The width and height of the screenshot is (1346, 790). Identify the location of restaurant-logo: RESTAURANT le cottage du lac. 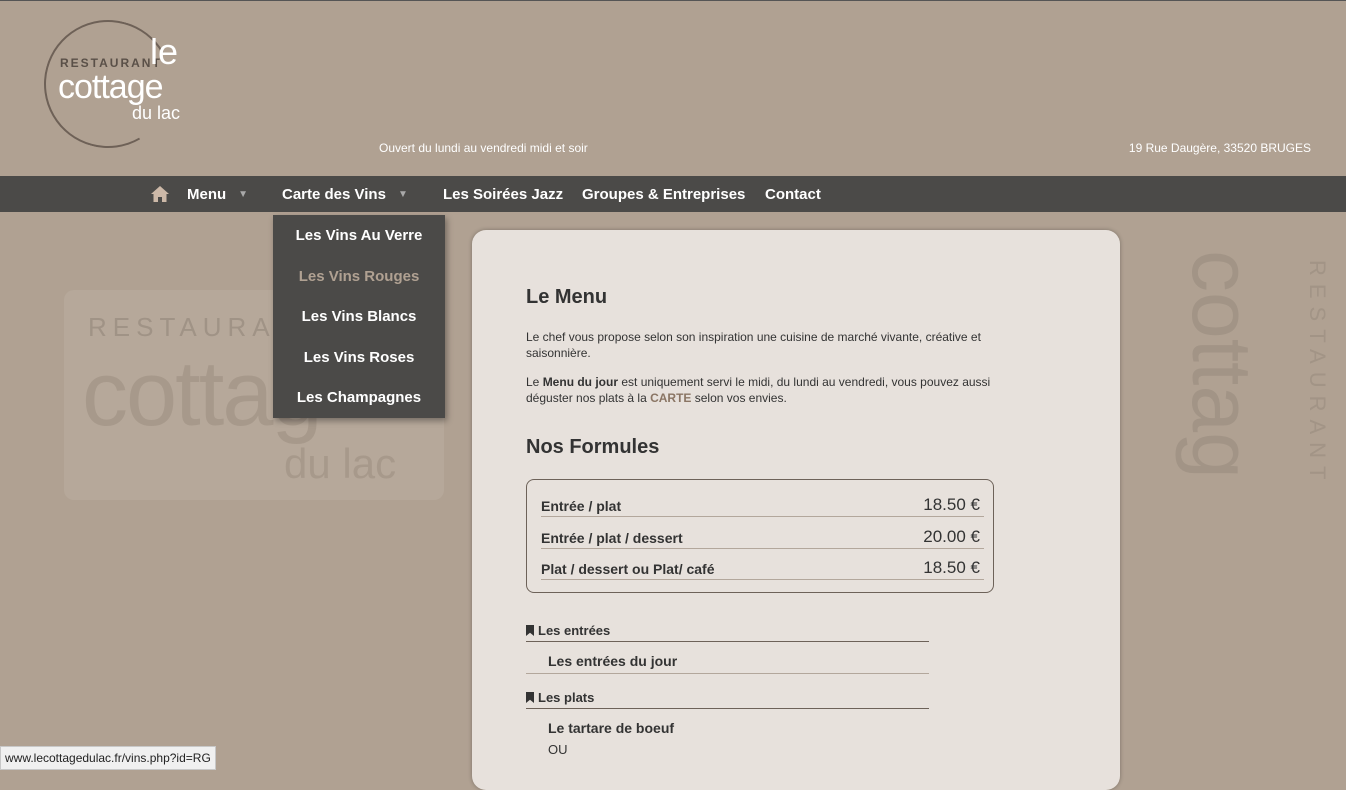
(111, 84).